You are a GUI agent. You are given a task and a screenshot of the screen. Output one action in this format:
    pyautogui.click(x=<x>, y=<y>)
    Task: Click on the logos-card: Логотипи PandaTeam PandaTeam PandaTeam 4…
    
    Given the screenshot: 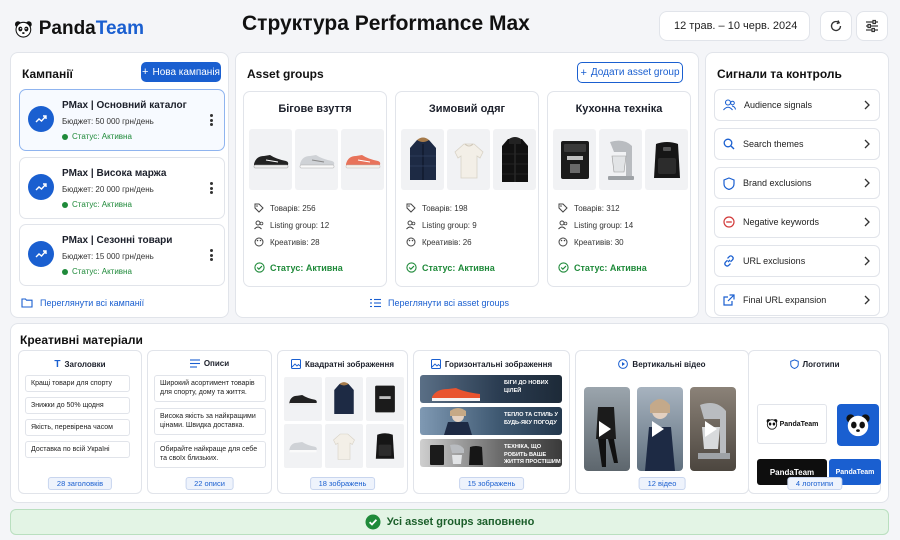 What is the action you would take?
    pyautogui.click(x=814, y=422)
    